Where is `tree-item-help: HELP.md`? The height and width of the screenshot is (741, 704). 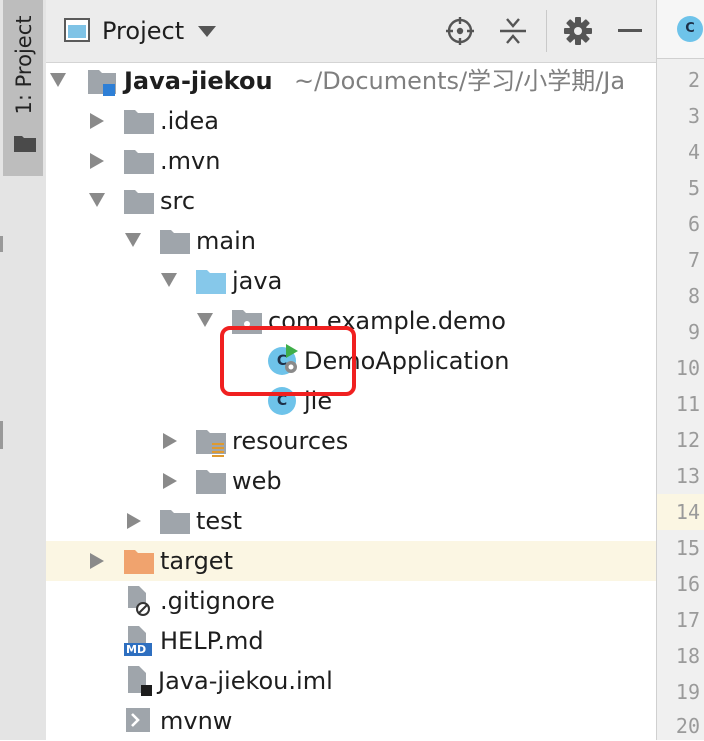 tree-item-help: HELP.md is located at coordinates (212, 641).